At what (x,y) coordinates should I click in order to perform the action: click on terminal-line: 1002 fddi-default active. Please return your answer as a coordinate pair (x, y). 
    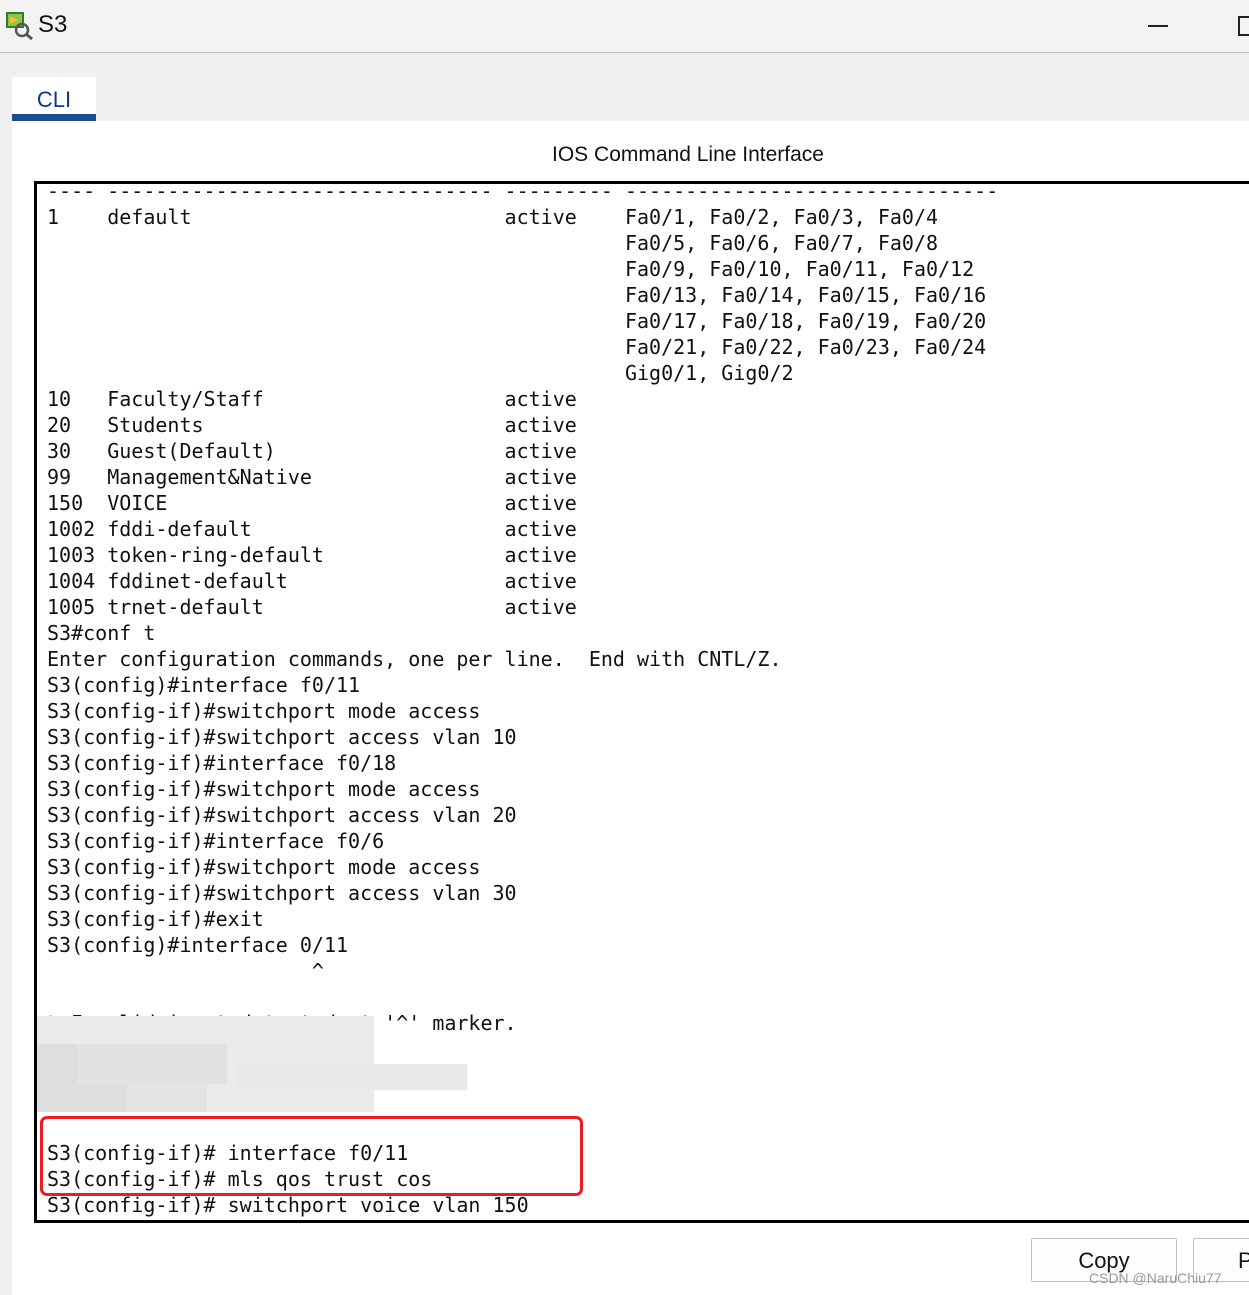
    Looking at the image, I should click on (312, 529).